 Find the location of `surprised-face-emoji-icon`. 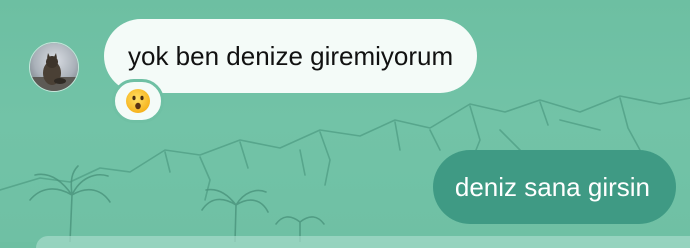

surprised-face-emoji-icon is located at coordinates (138, 101).